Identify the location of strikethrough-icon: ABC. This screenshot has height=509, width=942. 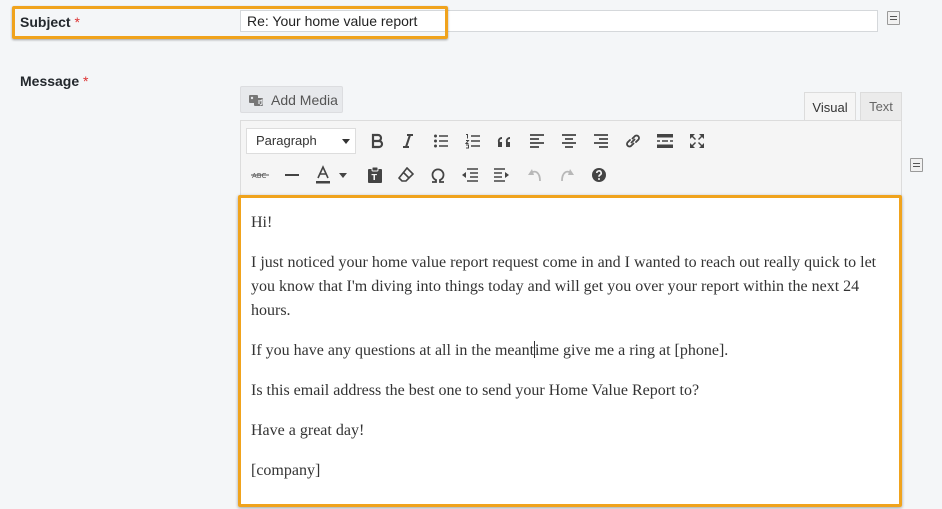
(260, 175).